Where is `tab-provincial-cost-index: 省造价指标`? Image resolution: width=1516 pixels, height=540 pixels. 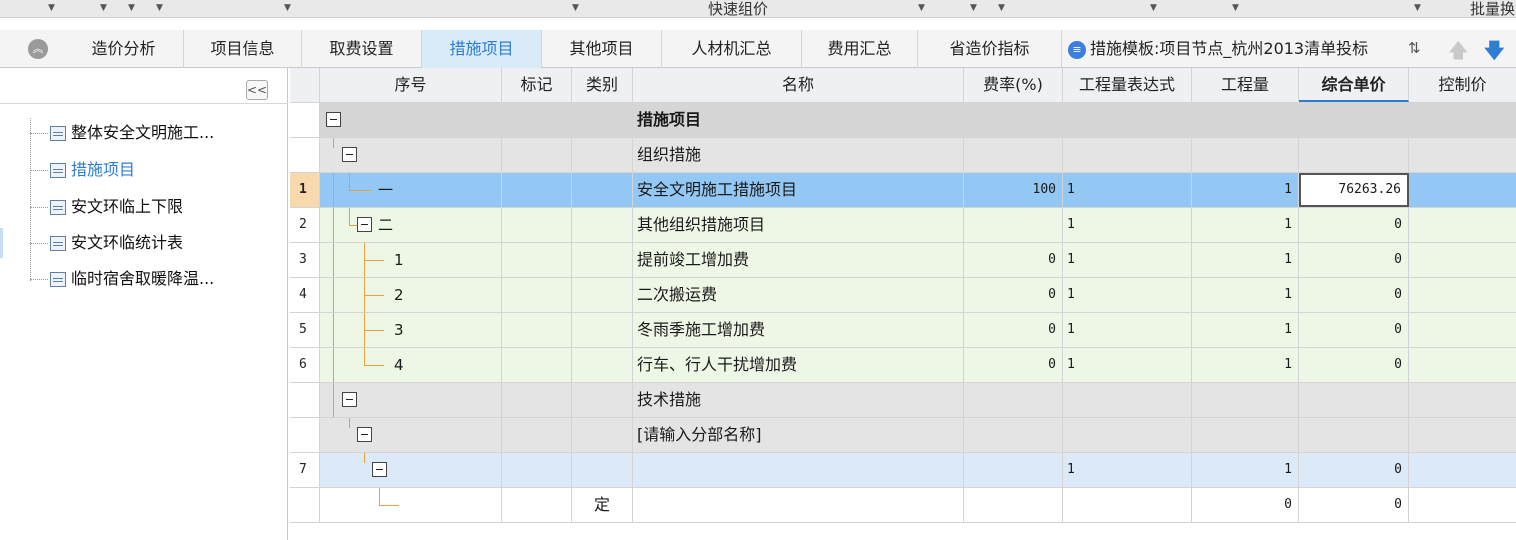
tab-provincial-cost-index: 省造价指标 is located at coordinates (990, 49).